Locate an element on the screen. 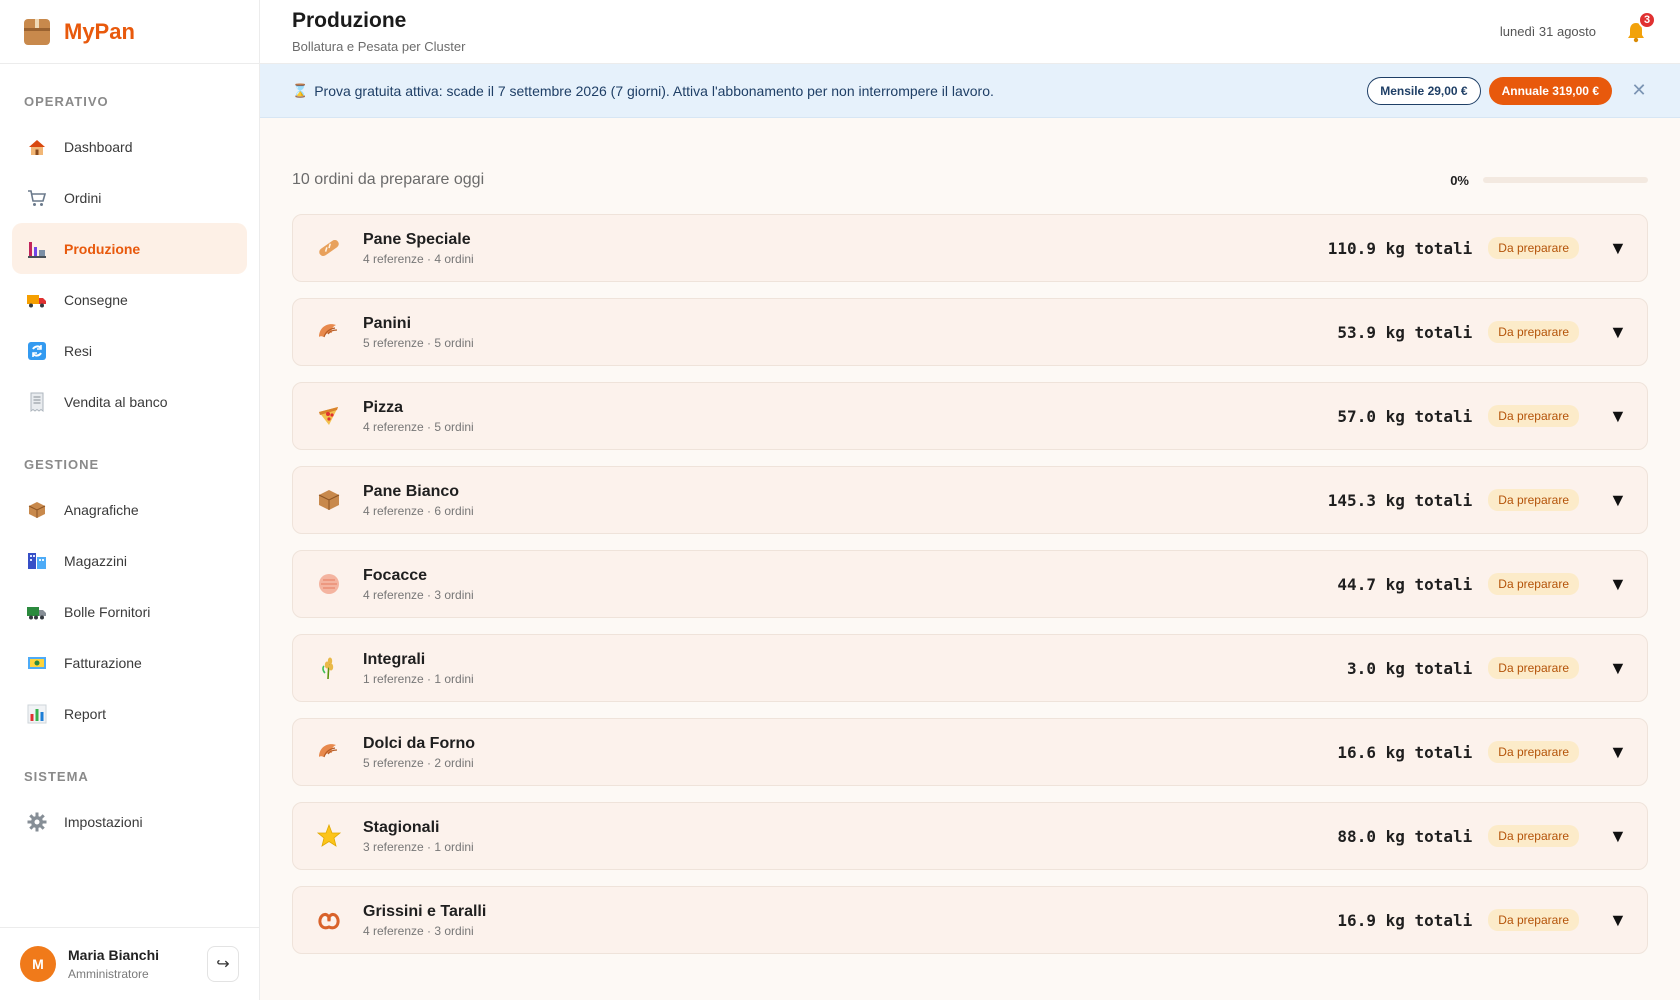  sidebar-item-label: Resi is located at coordinates (78, 350).